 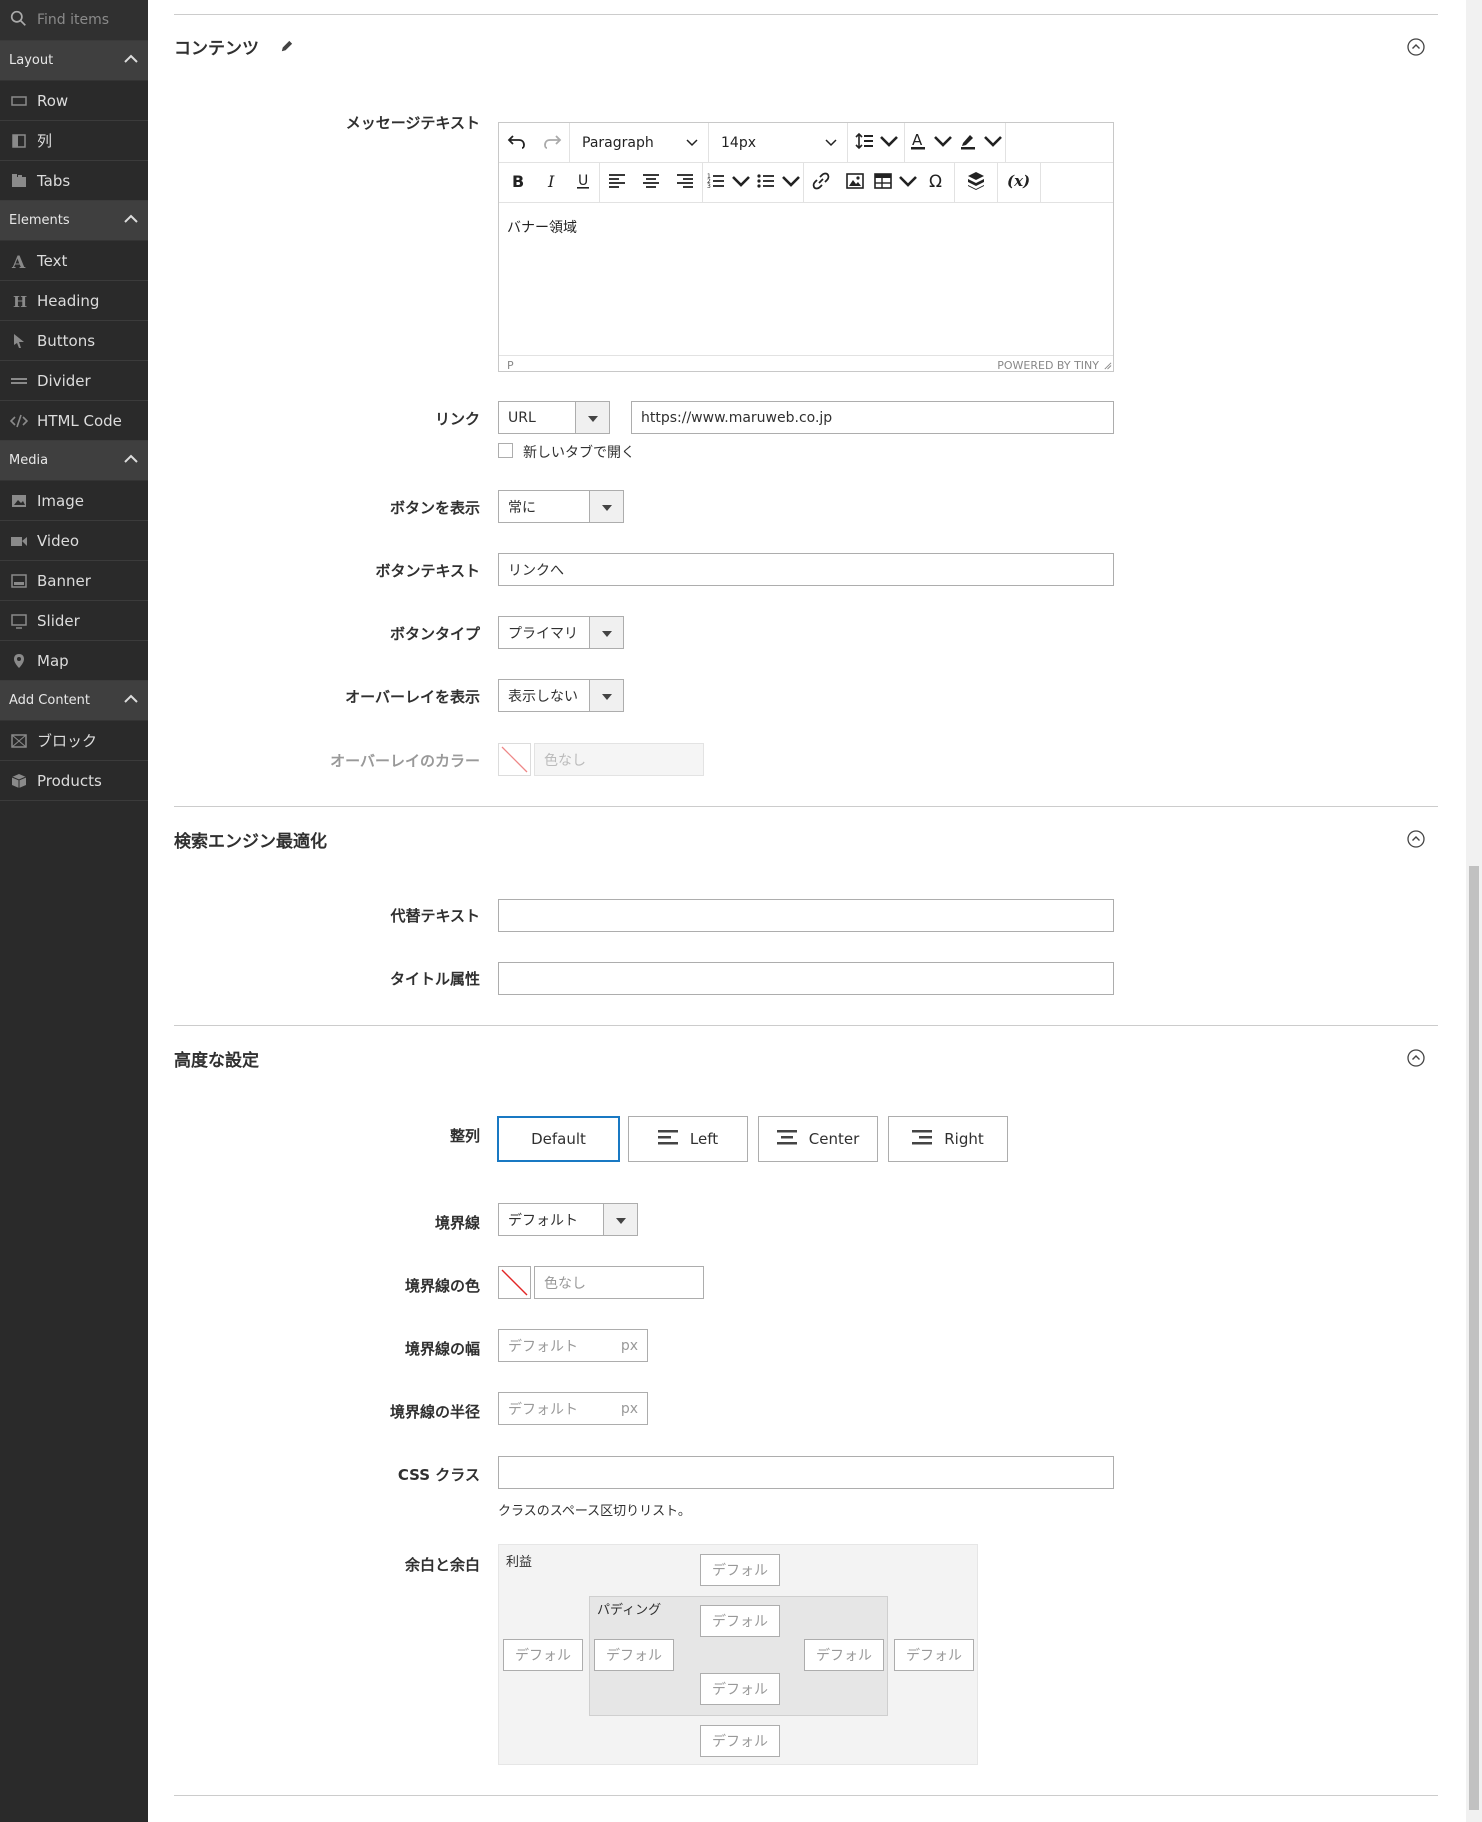 I want to click on link-url-input: https://www.maruweb.co.jp, so click(x=872, y=417).